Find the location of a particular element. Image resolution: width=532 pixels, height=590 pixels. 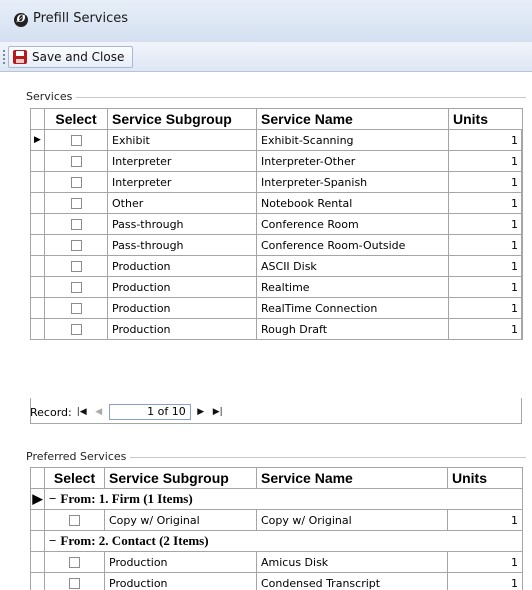

previous-record-button: ◀ is located at coordinates (99, 412).